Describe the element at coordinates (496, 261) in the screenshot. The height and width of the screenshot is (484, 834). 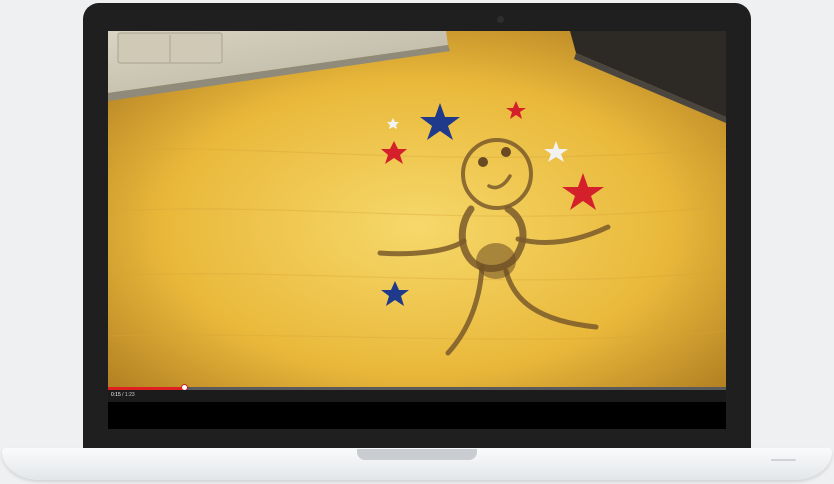
I see `stain-blot` at that location.